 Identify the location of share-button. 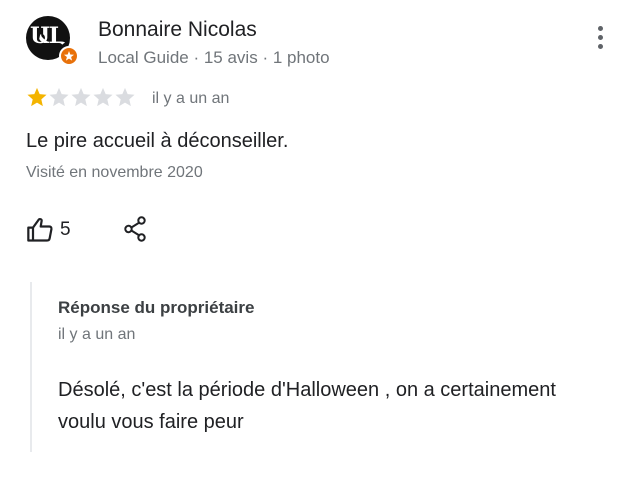
(135, 229).